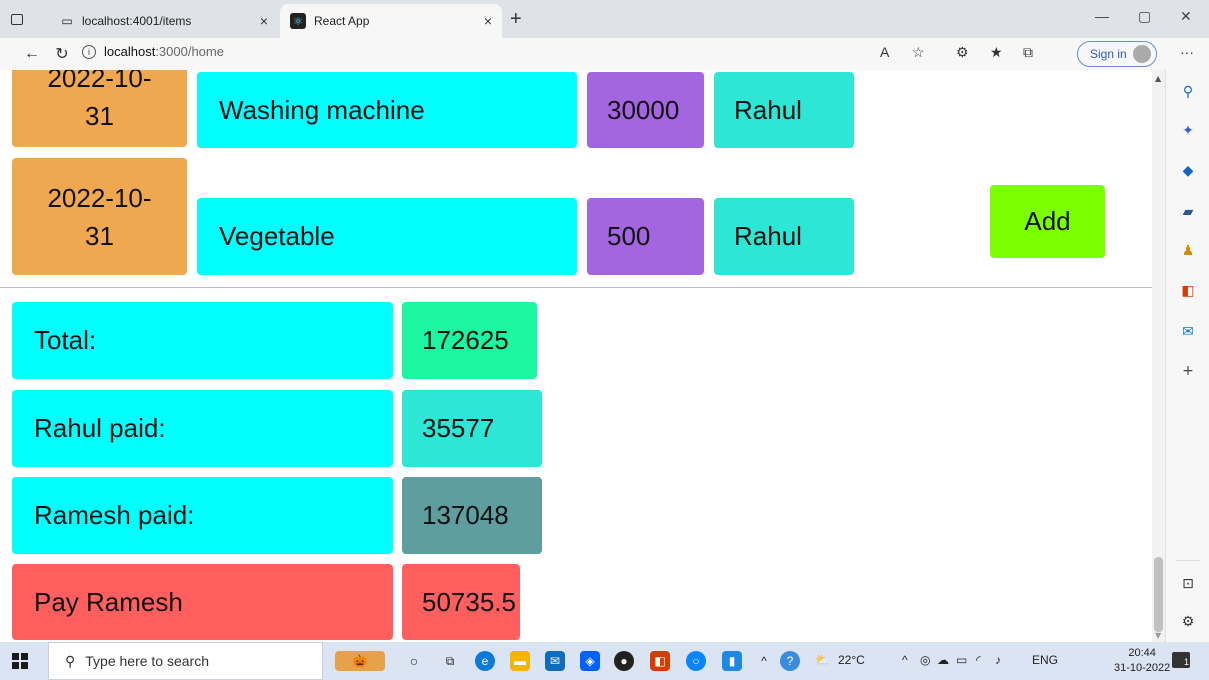 Image resolution: width=1209 pixels, height=680 pixels. Describe the element at coordinates (130, 51) in the screenshot. I see `url-host: localhost` at that location.